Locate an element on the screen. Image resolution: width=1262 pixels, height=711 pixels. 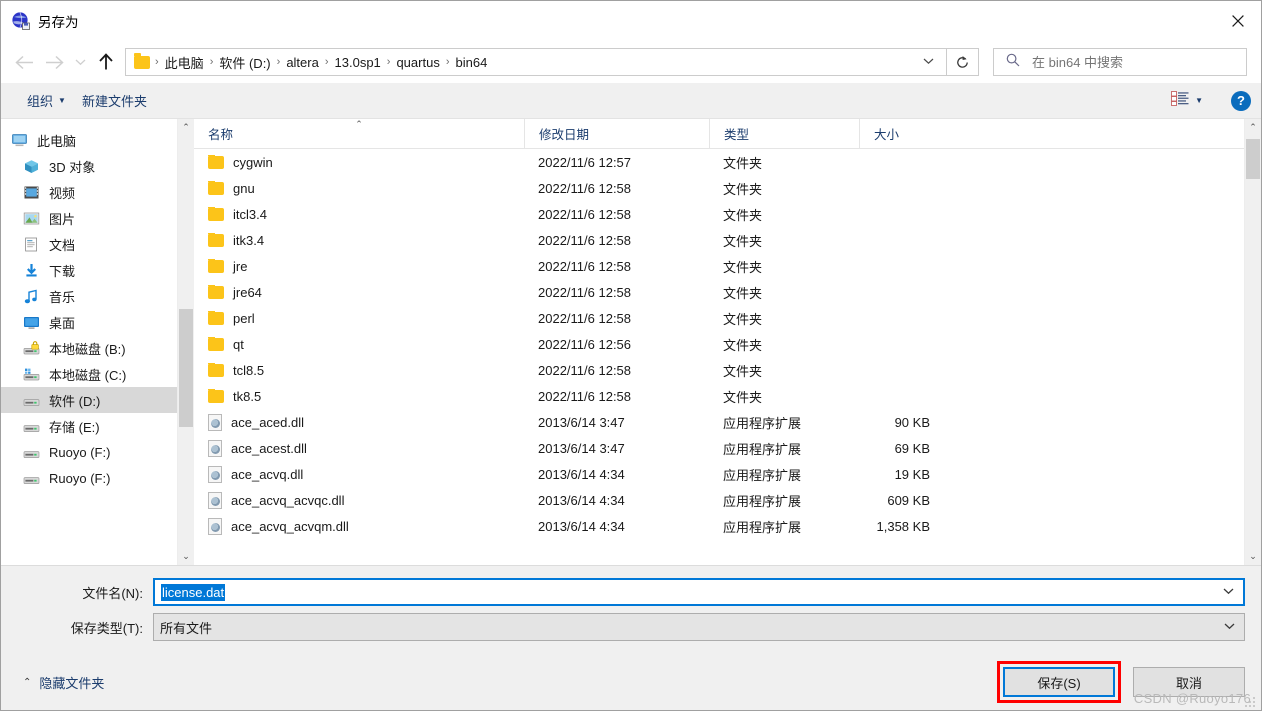
filetype-chevron-down-icon is located at coordinates (1229, 627).